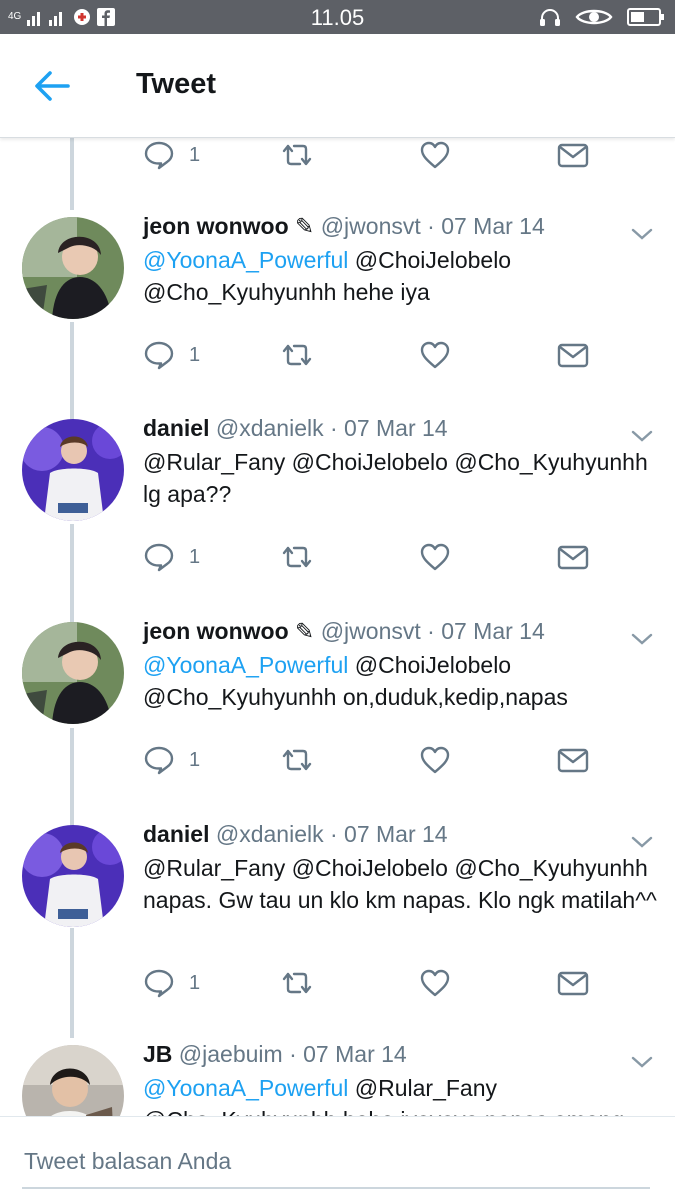  I want to click on battery-icon, so click(645, 17).